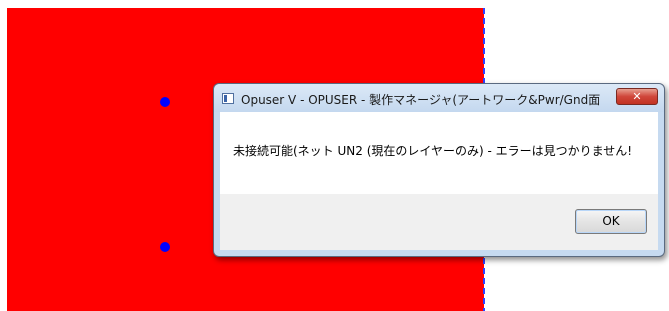 The height and width of the screenshot is (311, 669). Describe the element at coordinates (439, 222) in the screenshot. I see `dialog-button-area: OK` at that location.